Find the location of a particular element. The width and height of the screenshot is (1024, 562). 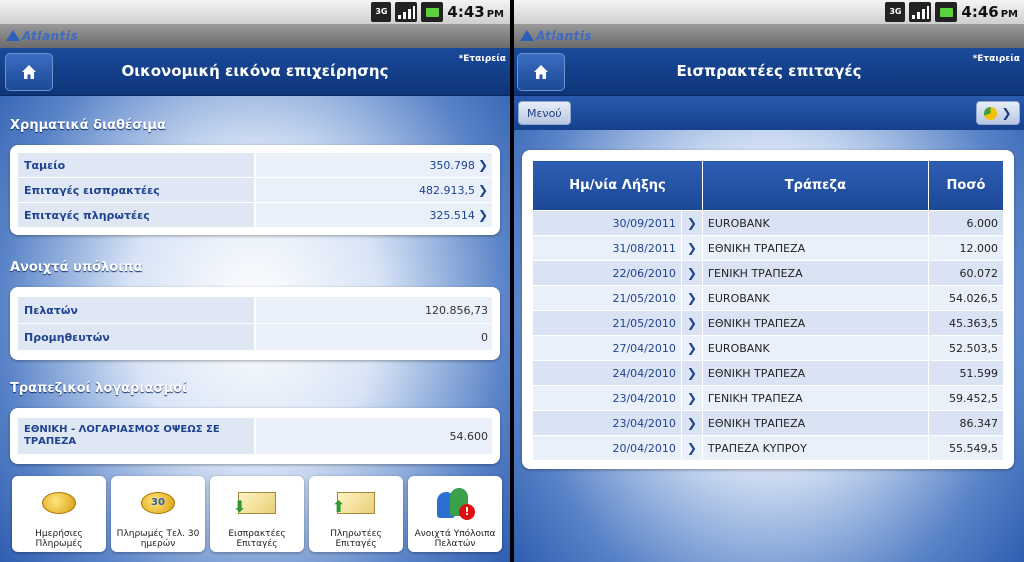

payable-cheques-tile: ⬆ Πληρωτέες Επιταγές is located at coordinates (356, 514).